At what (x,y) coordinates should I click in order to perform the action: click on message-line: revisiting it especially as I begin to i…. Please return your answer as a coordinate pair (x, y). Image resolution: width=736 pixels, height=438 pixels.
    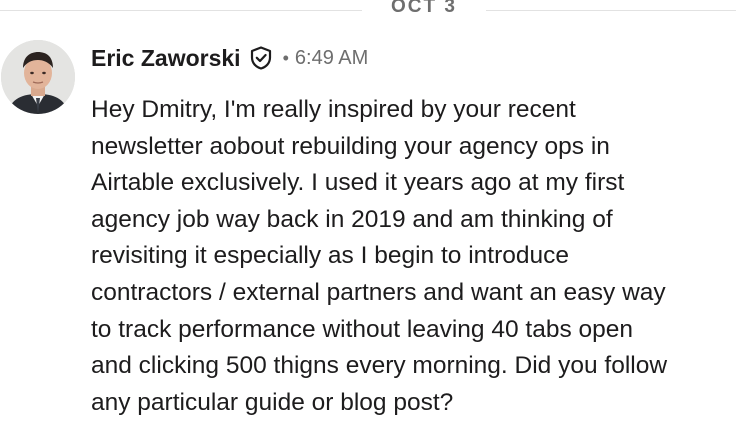
    Looking at the image, I should click on (330, 256).